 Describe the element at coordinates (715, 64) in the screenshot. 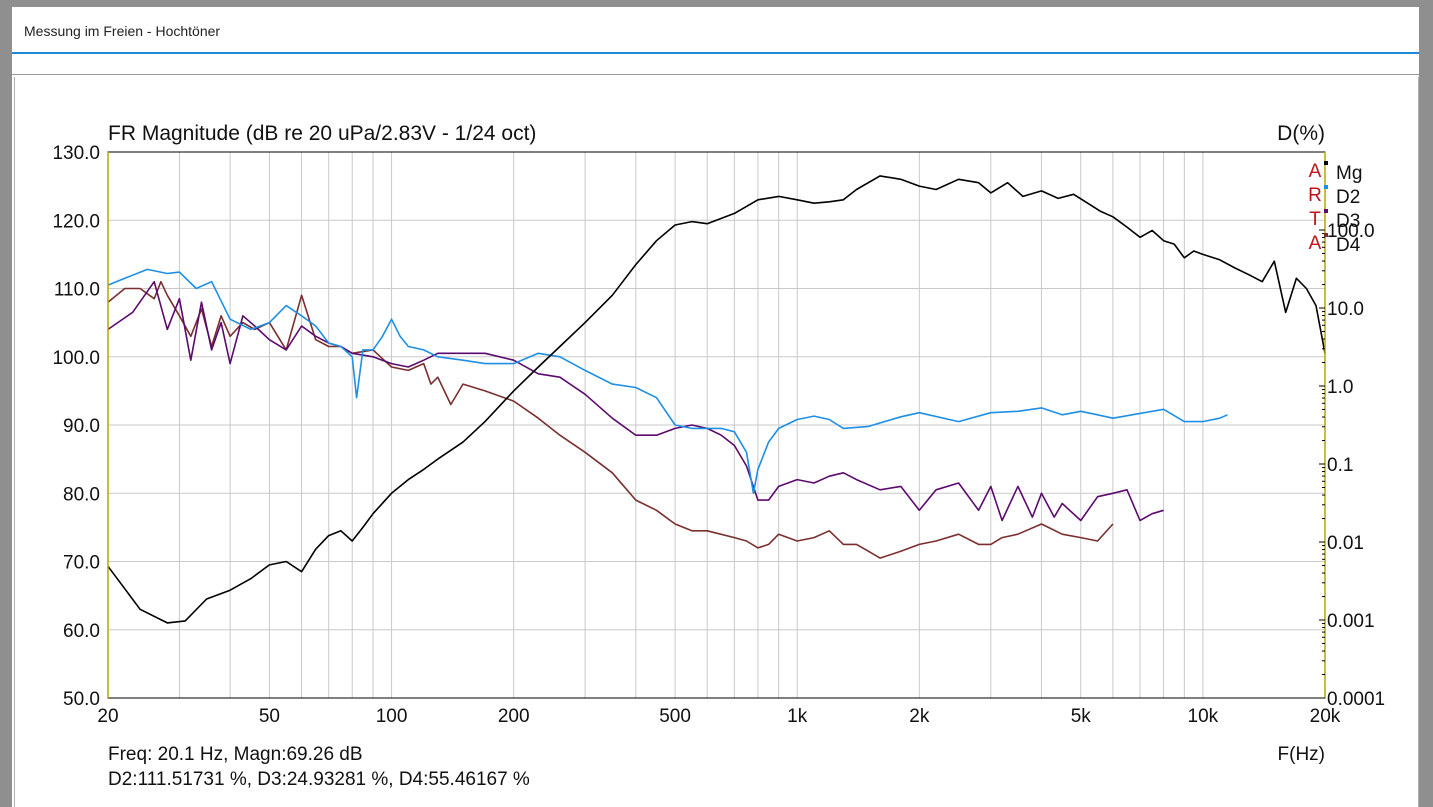

I see `toolbar-strip` at that location.